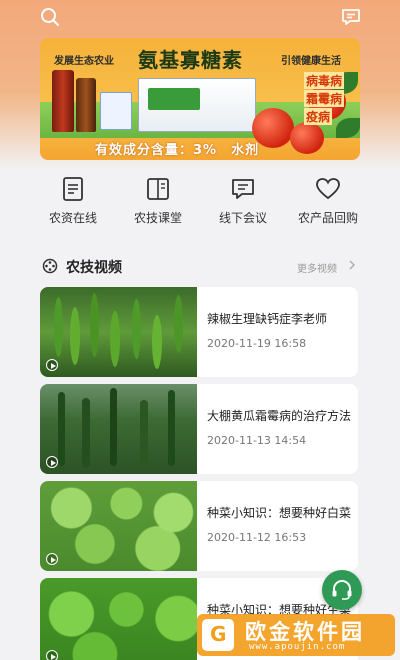 This screenshot has height=660, width=400. What do you see at coordinates (86, 105) in the screenshot?
I see `product-bottle-brown` at bounding box center [86, 105].